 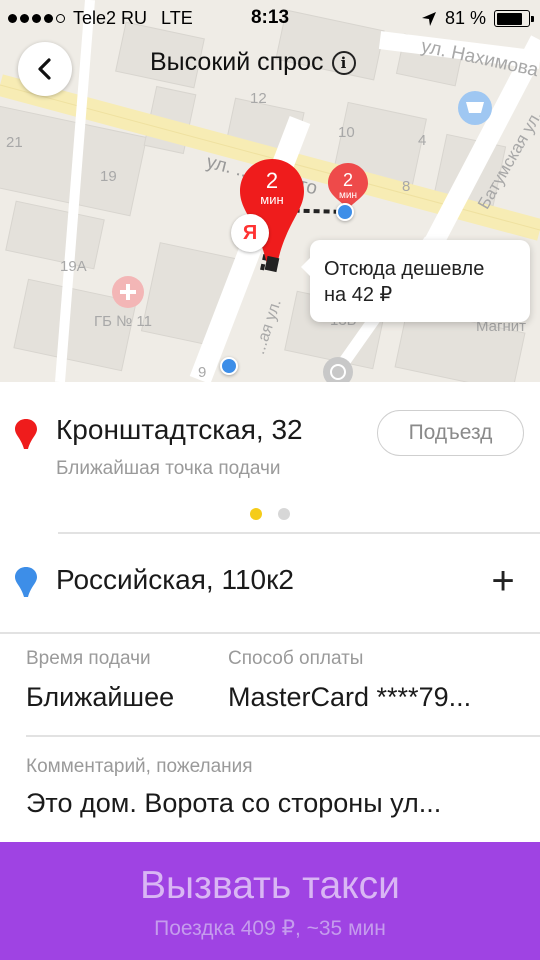 What do you see at coordinates (345, 212) in the screenshot?
I see `alt-point-dot` at bounding box center [345, 212].